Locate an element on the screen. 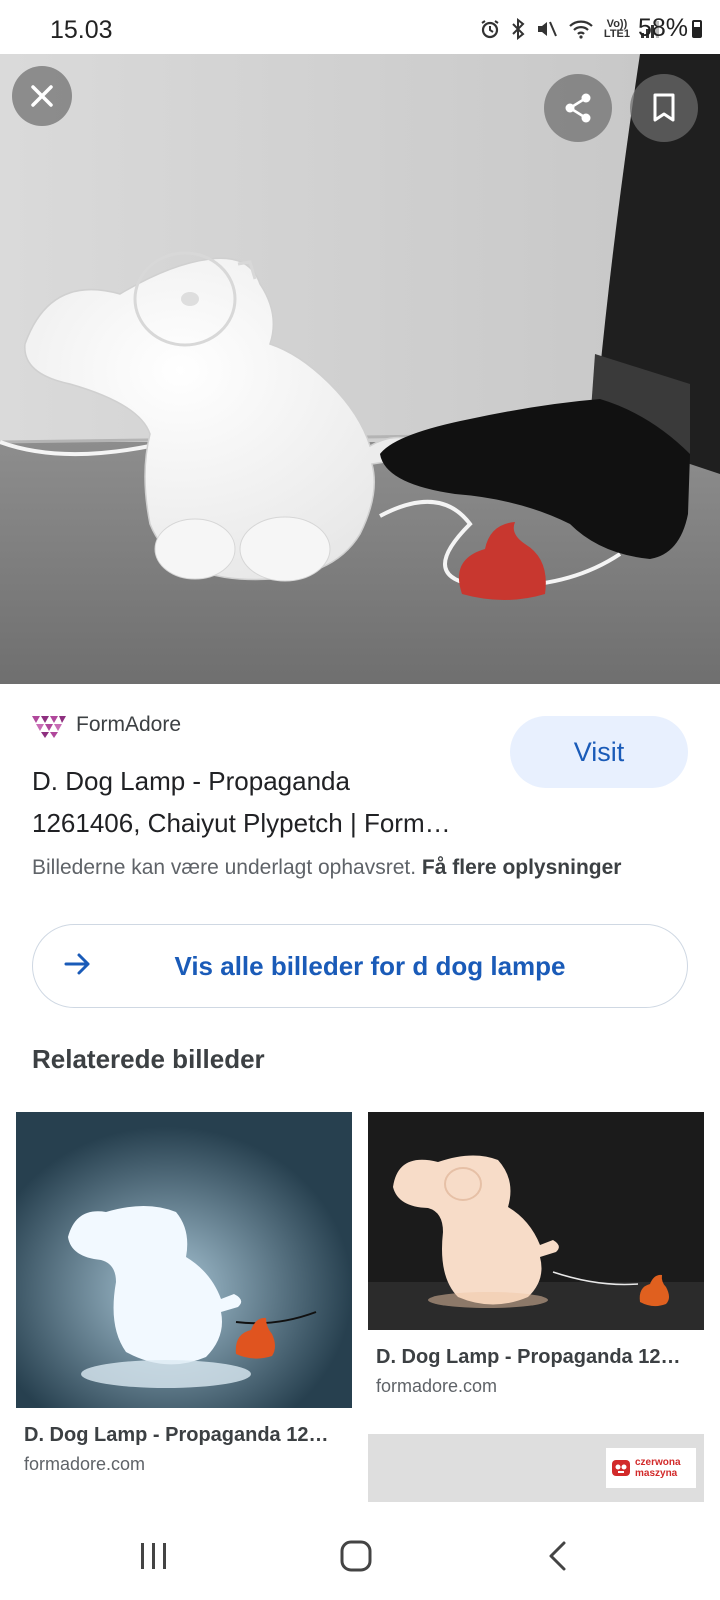  back-button is located at coordinates (558, 1556).